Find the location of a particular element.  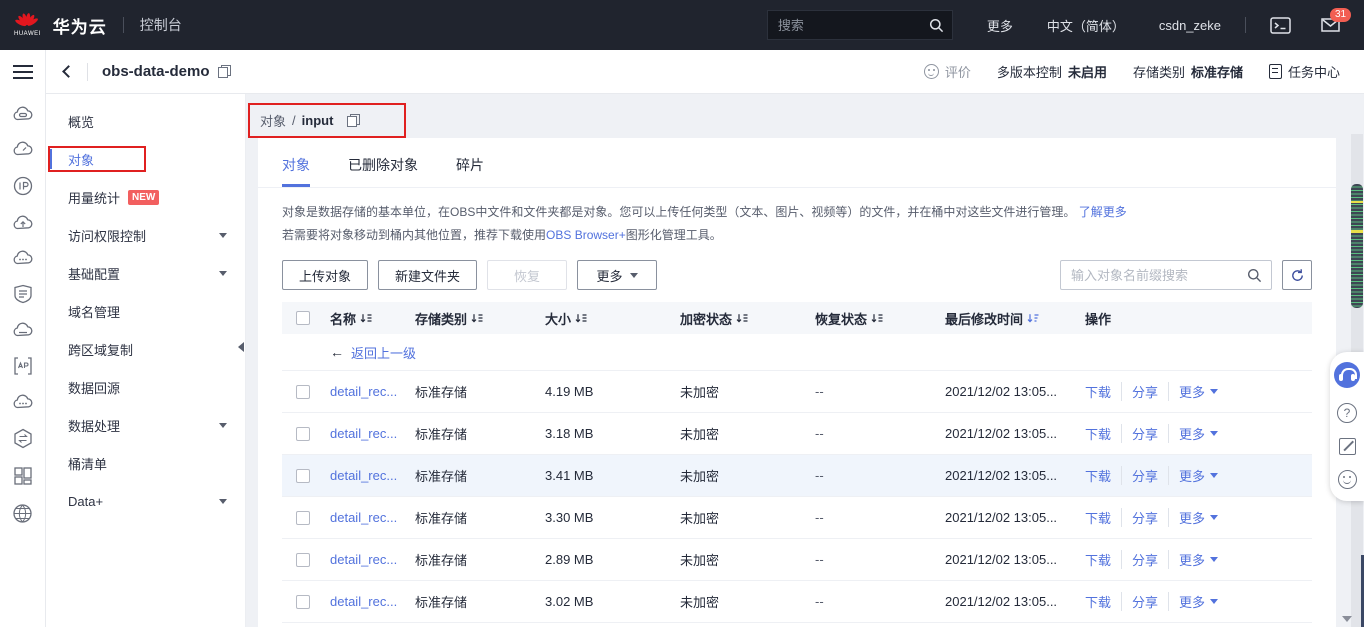

obs-browser-link: OBS Browser+ is located at coordinates (586, 235).